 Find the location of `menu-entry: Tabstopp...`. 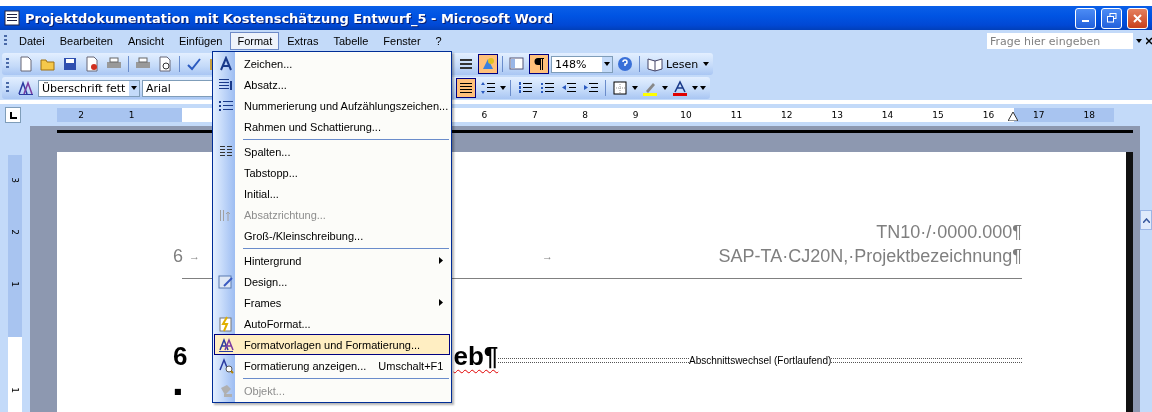

menu-entry: Tabstopp... is located at coordinates (332, 172).